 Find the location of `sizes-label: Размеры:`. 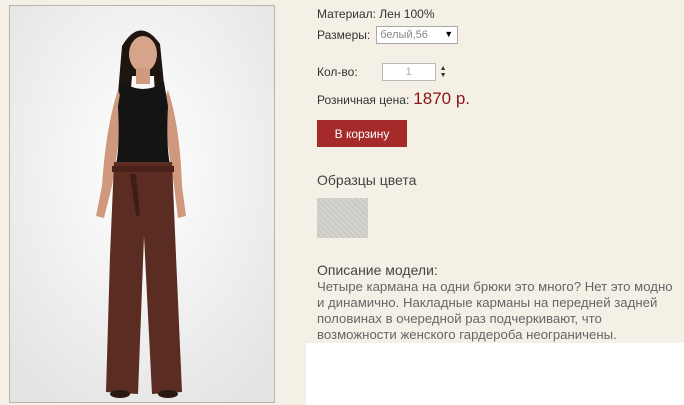

sizes-label: Размеры: is located at coordinates (344, 35).